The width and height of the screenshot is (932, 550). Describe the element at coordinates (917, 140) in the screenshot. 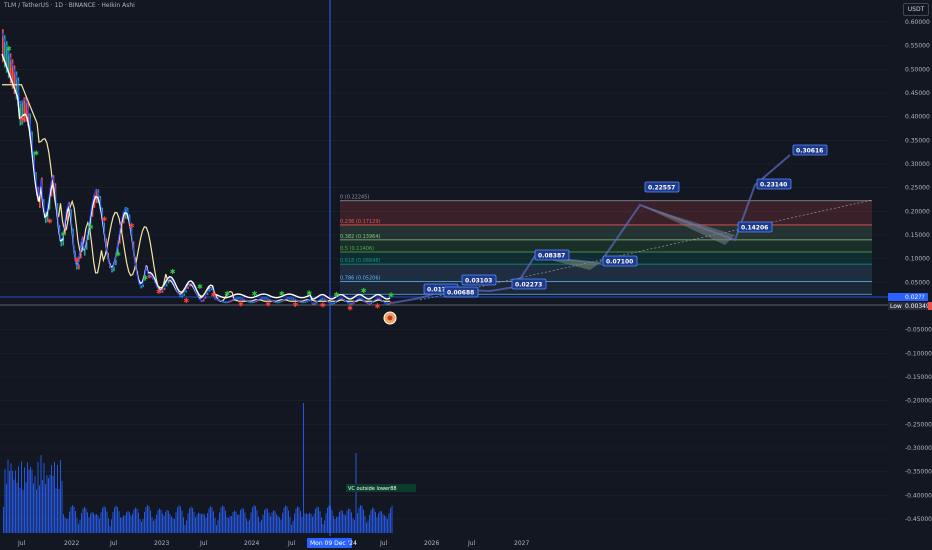

I see `y-tick-label: 0.35000` at that location.